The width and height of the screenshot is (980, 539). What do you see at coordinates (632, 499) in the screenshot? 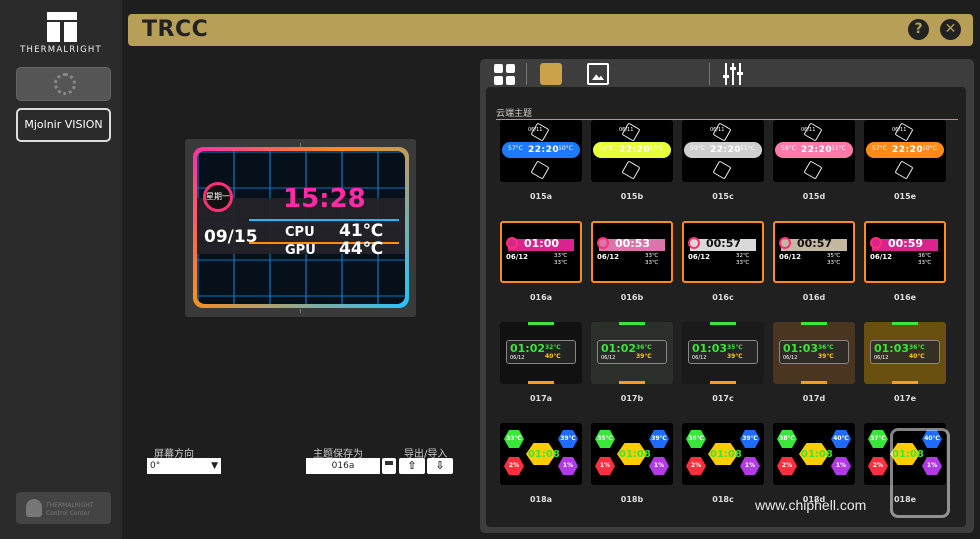
I see `theme-label: 018b` at bounding box center [632, 499].